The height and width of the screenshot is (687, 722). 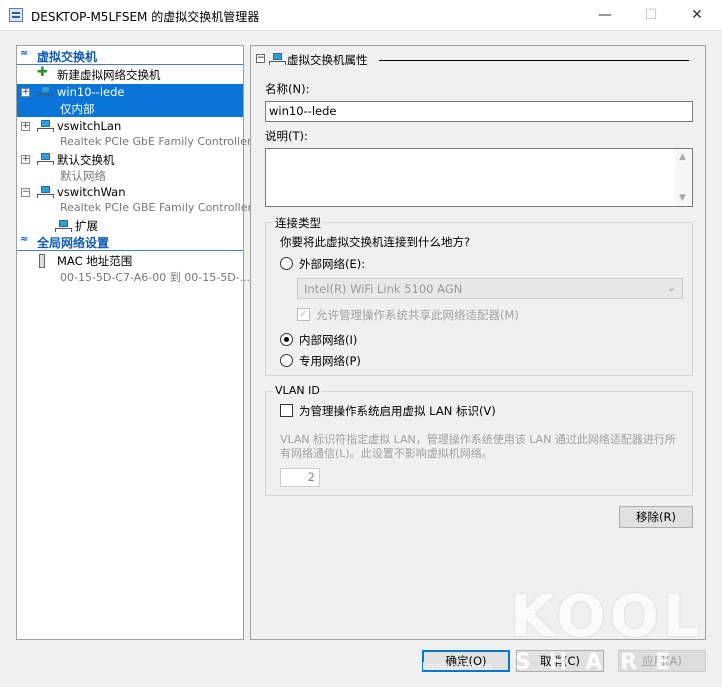 I want to click on koolshare-sub-logo: SHARE, so click(x=602, y=662).